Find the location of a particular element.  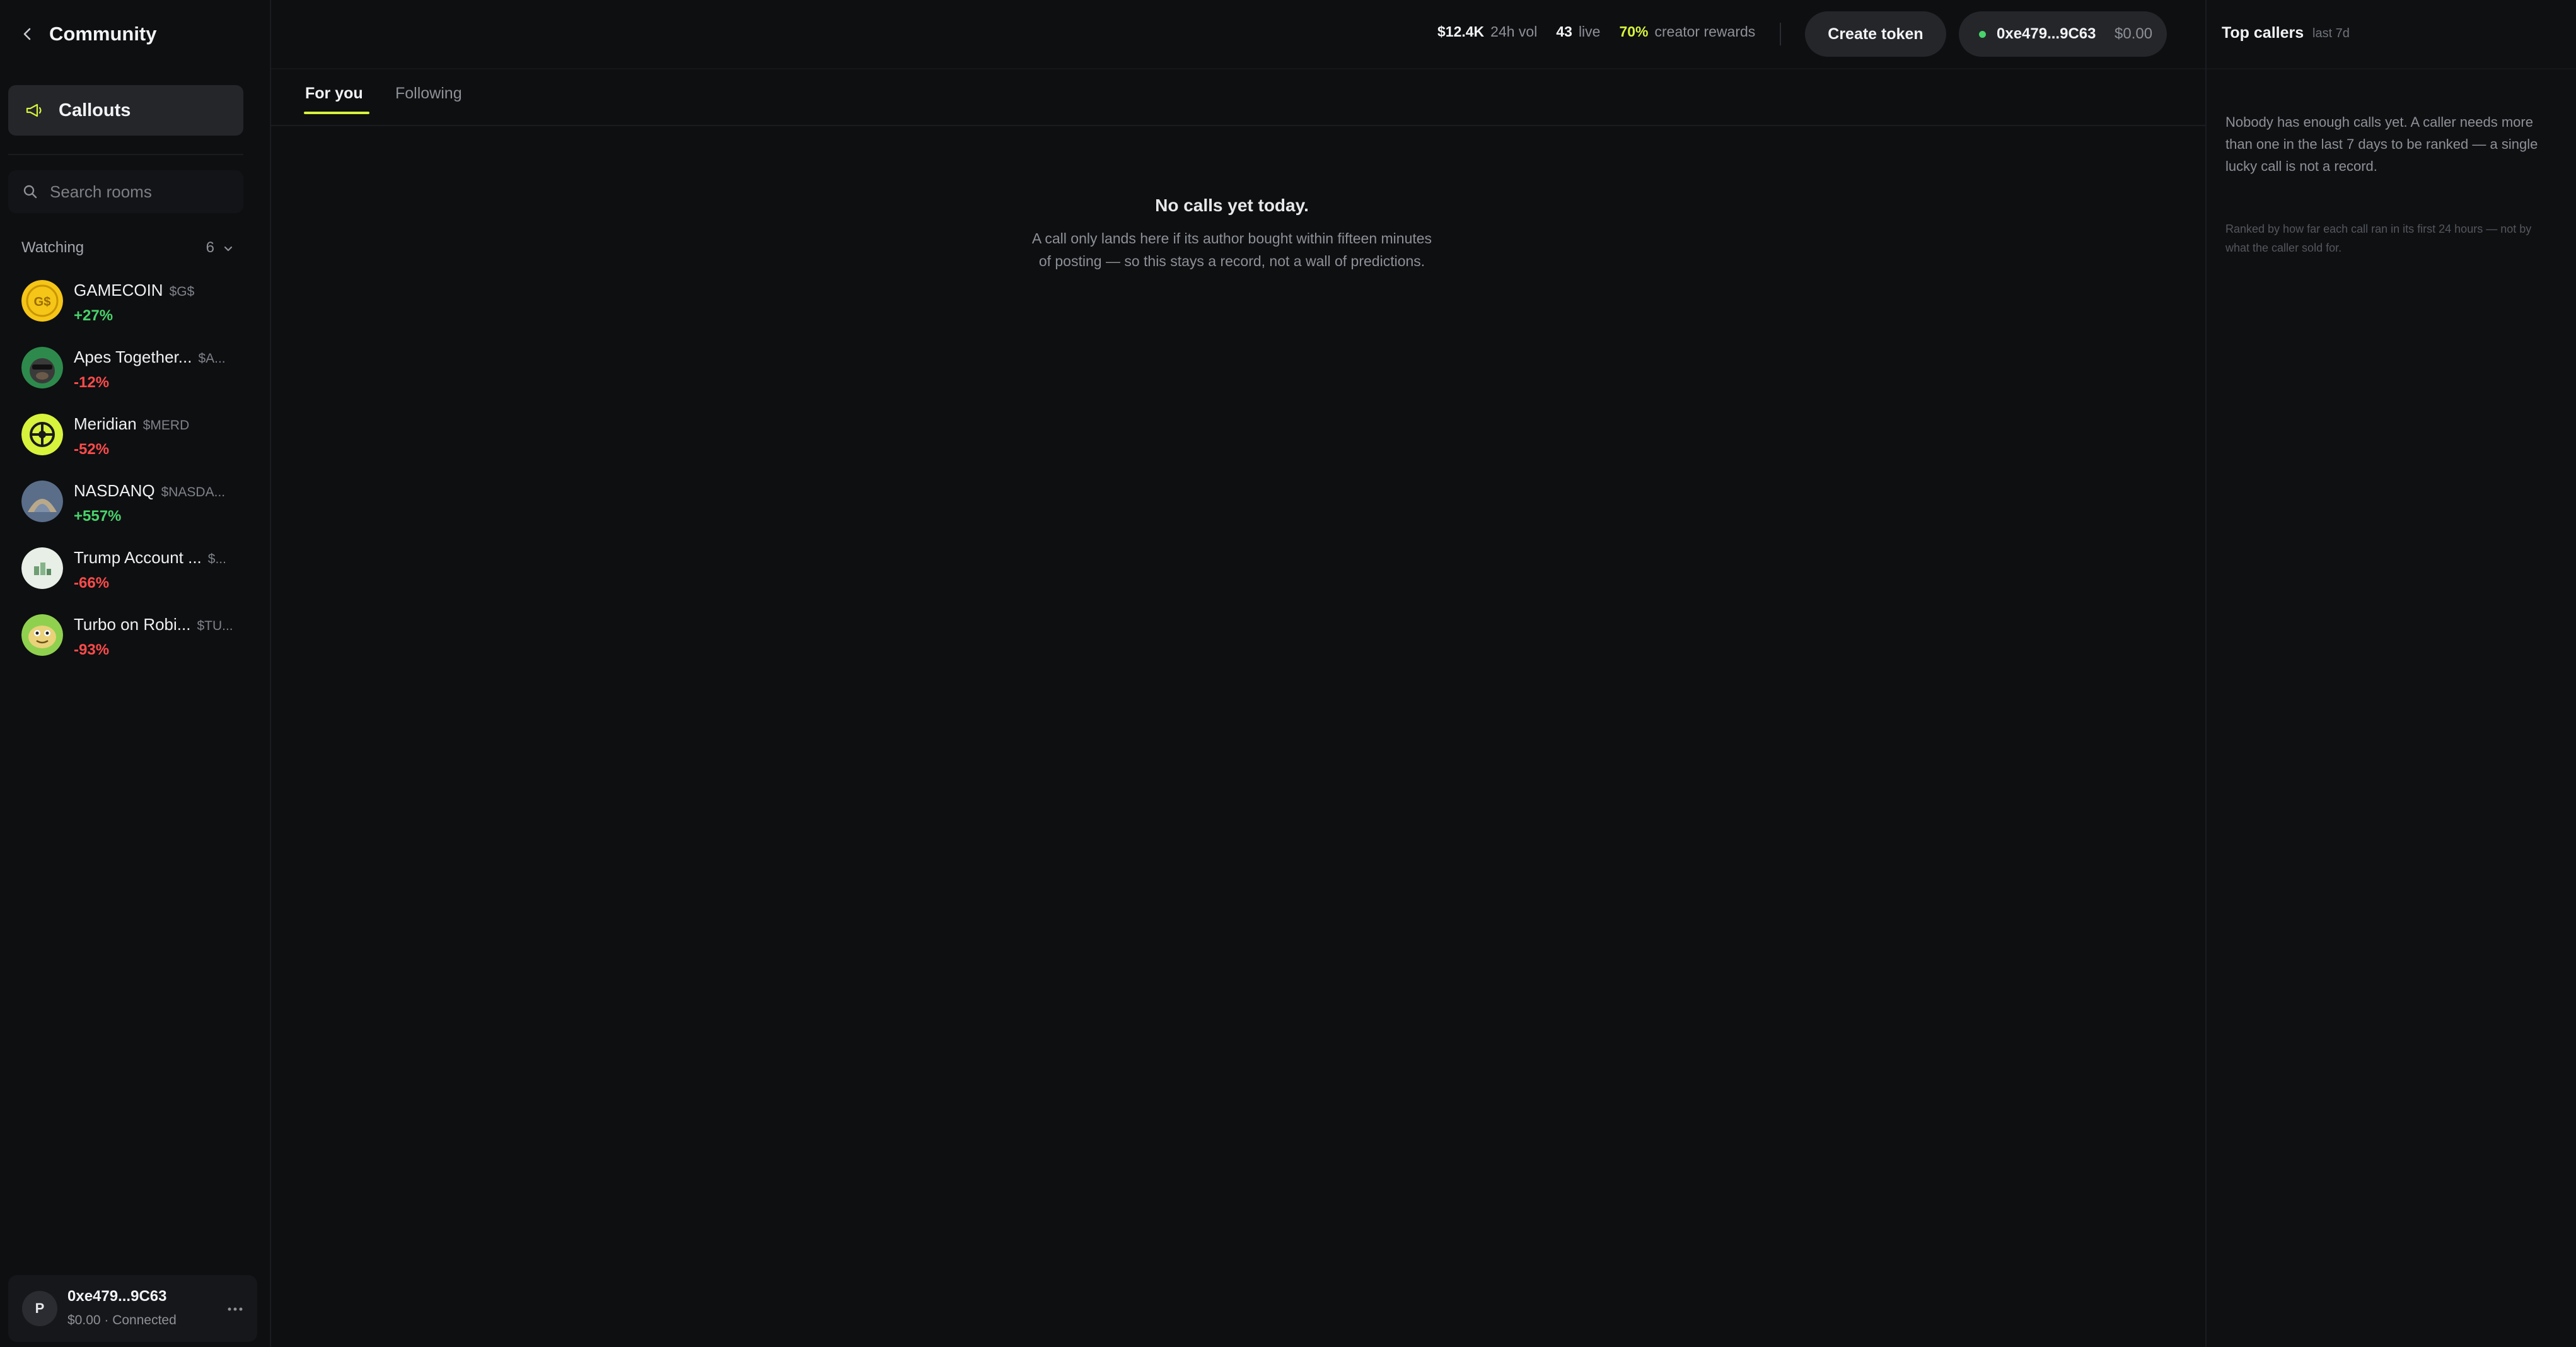

tab-for-you: For you is located at coordinates (336, 99).